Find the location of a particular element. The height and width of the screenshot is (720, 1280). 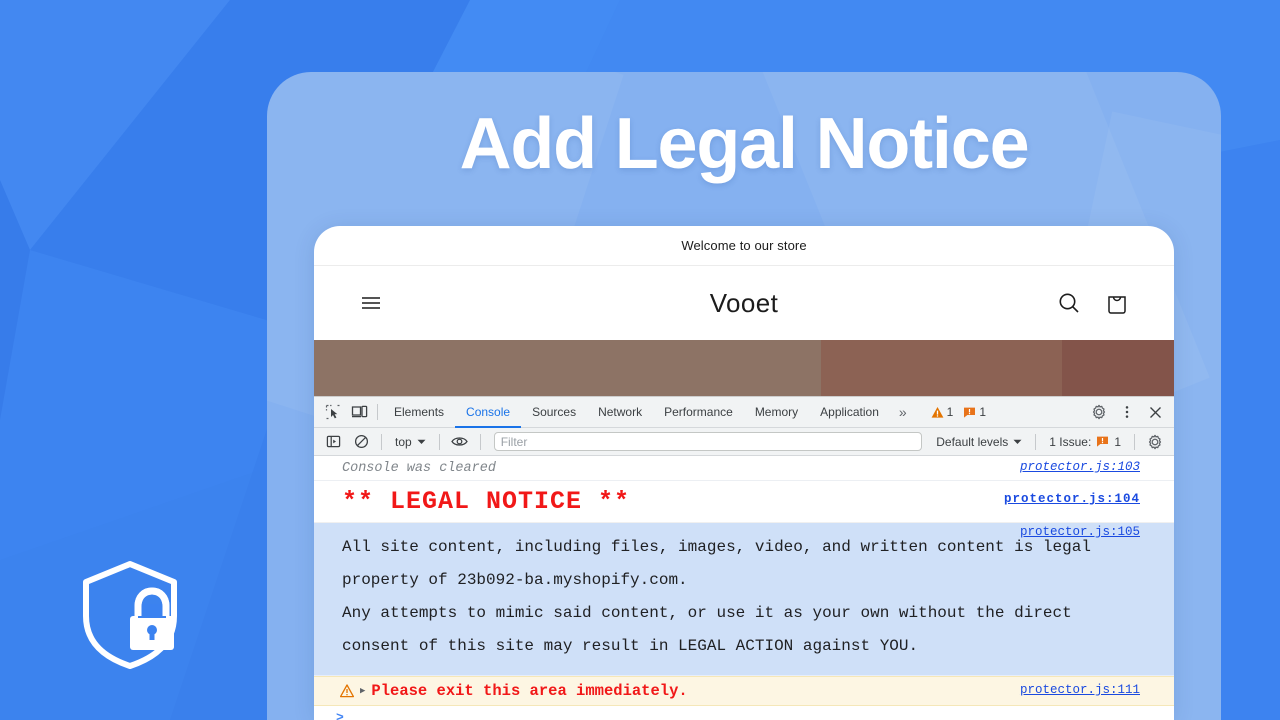

log-levels-select: Default levels is located at coordinates (979, 442).